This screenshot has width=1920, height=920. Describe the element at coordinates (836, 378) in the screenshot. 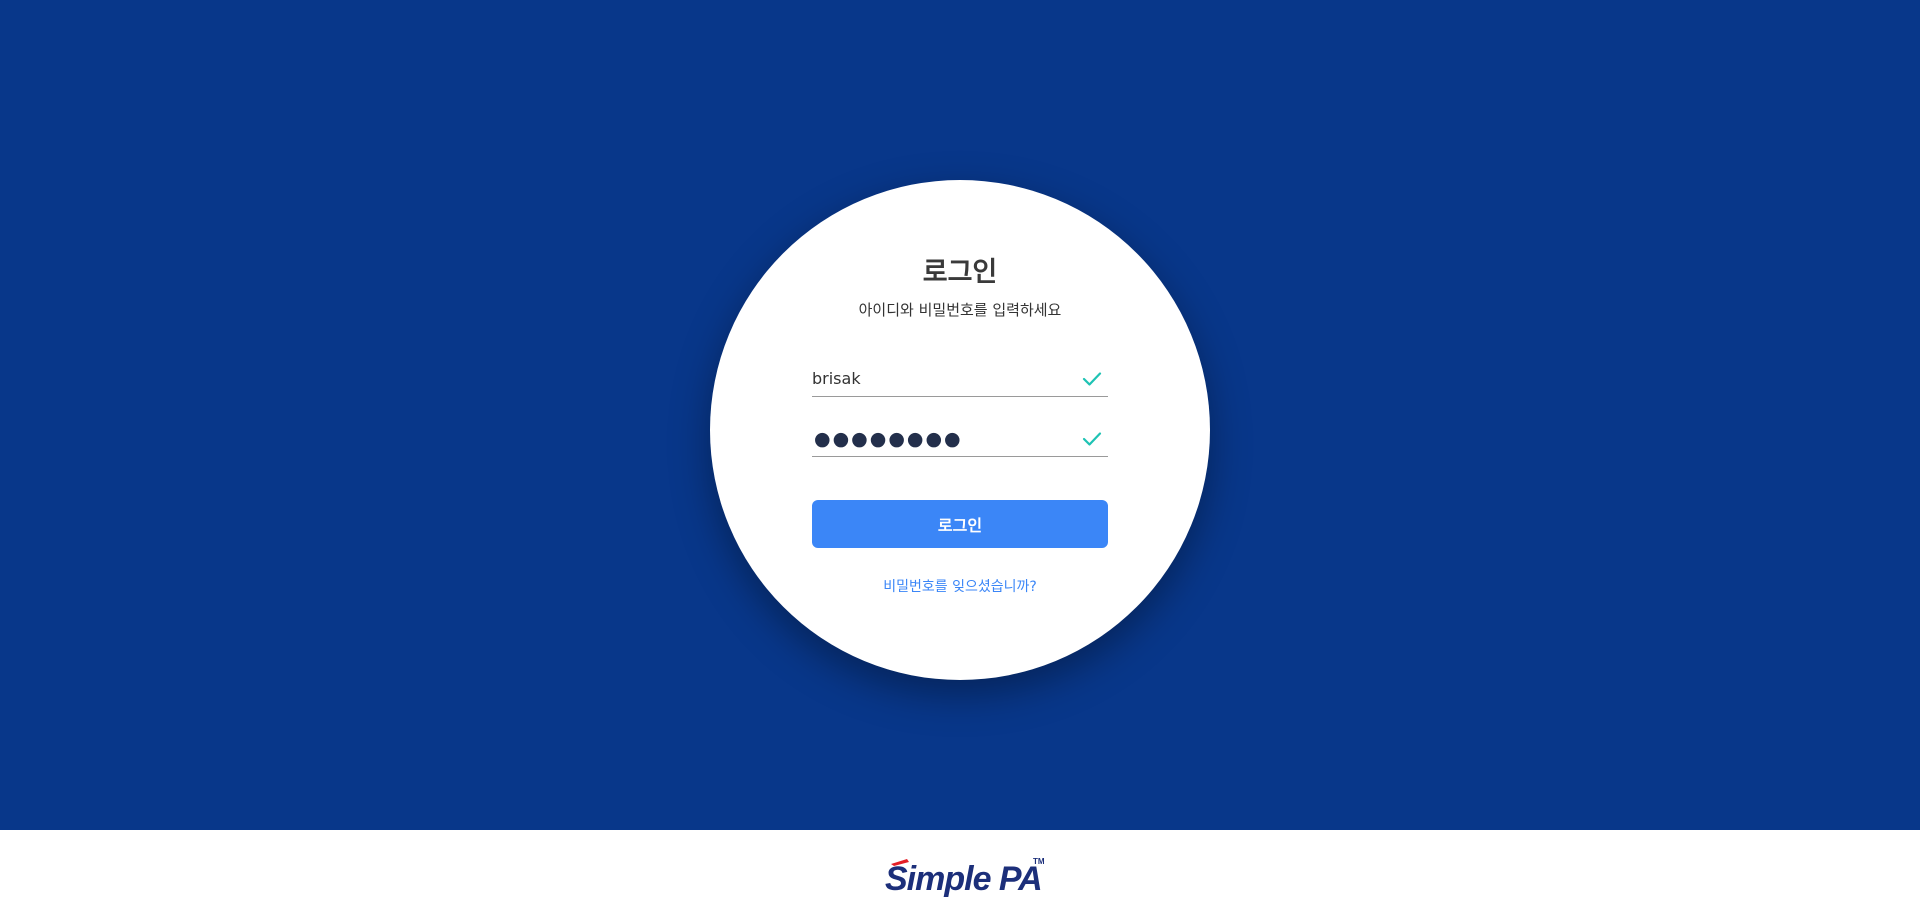

I see `username-value: brisak` at that location.